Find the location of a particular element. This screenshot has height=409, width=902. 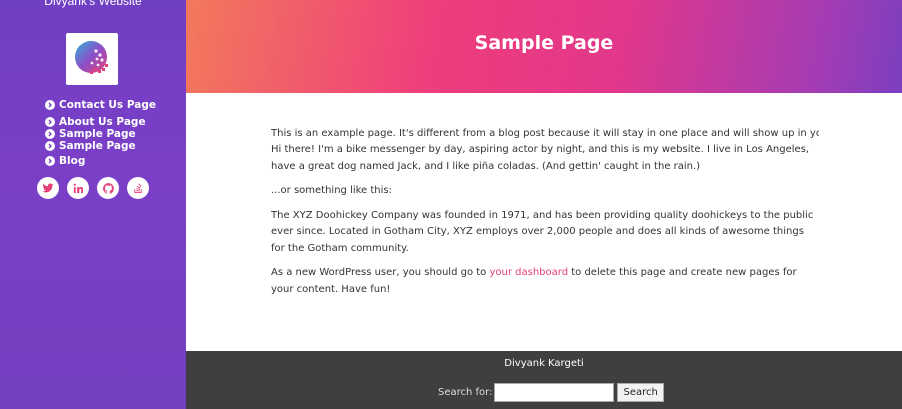

footer-name: Divyank Kargeti is located at coordinates (544, 363).